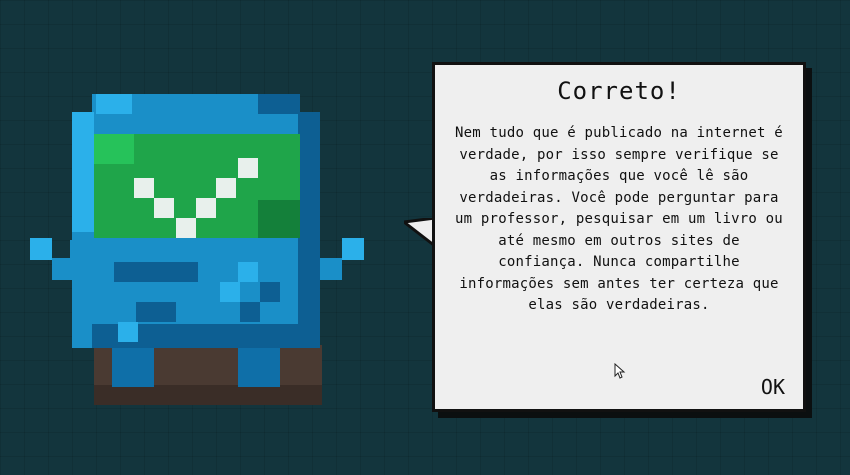  Describe the element at coordinates (133, 366) in the screenshot. I see `left-foot` at that location.